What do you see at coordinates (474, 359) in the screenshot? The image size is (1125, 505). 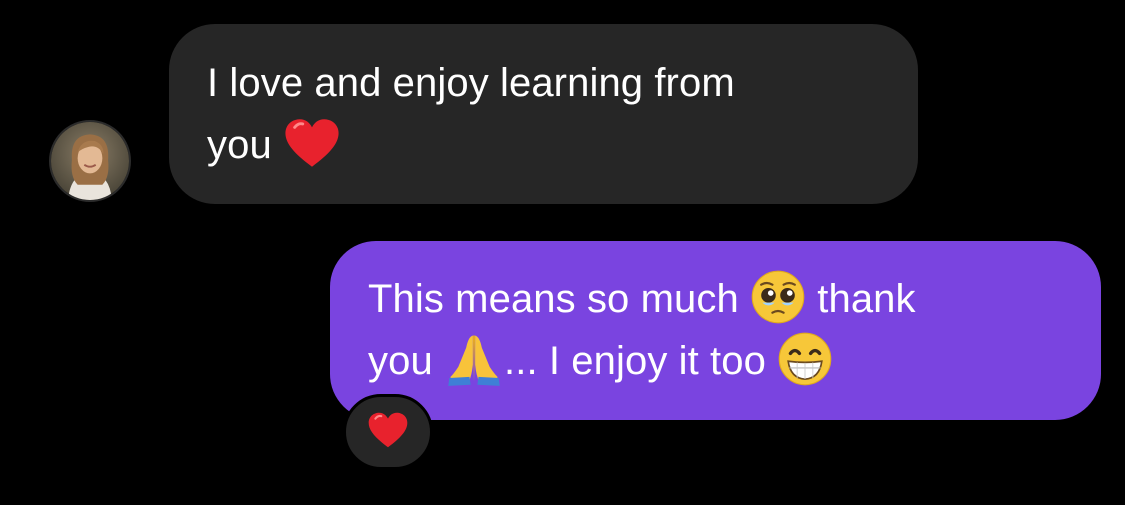 I see `folded-hands-emoji` at bounding box center [474, 359].